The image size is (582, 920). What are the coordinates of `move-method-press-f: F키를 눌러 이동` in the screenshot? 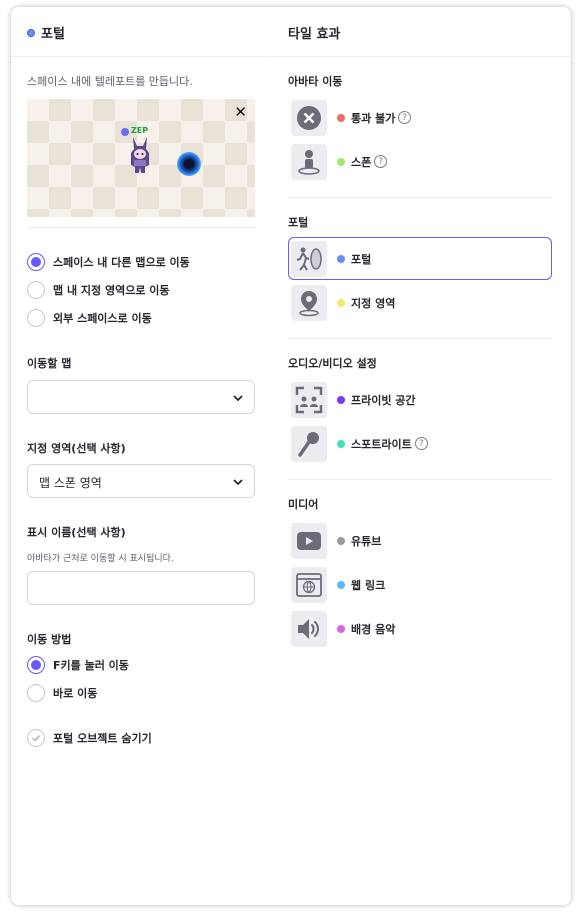 It's located at (78, 665).